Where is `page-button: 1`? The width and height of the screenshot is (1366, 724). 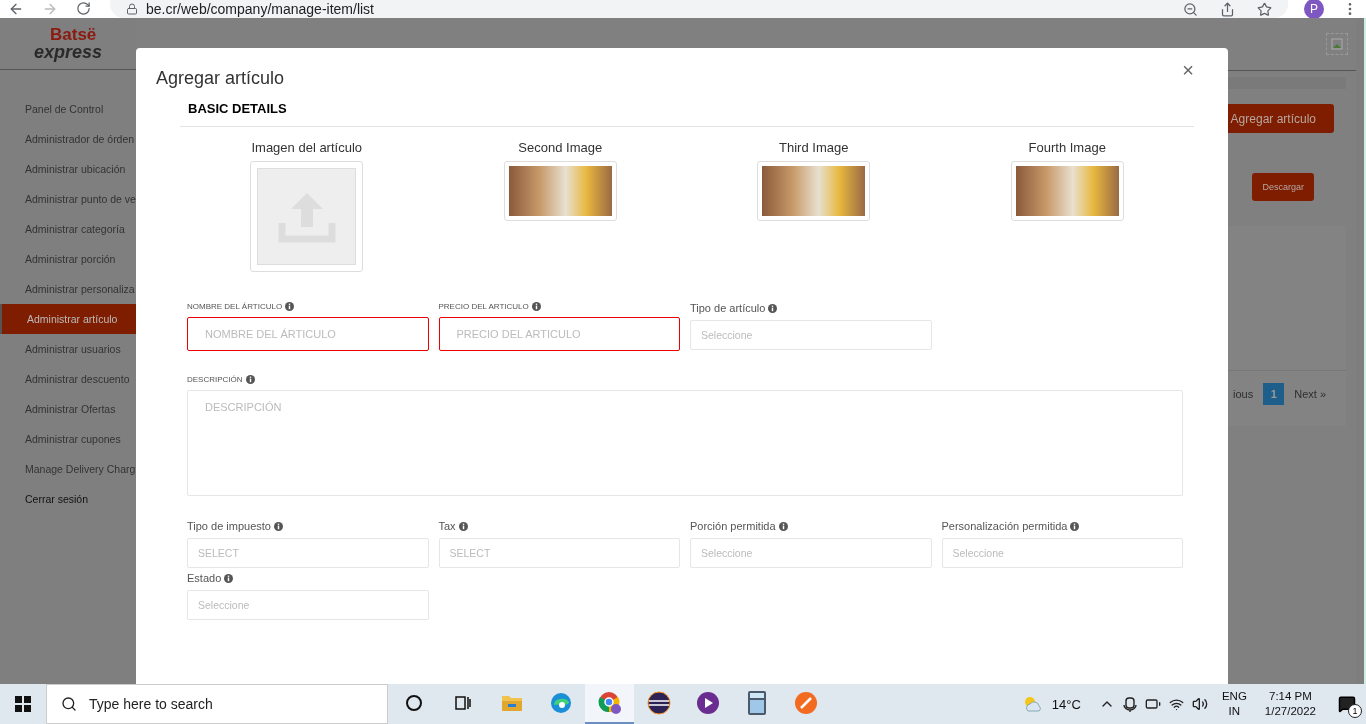 page-button: 1 is located at coordinates (1274, 394).